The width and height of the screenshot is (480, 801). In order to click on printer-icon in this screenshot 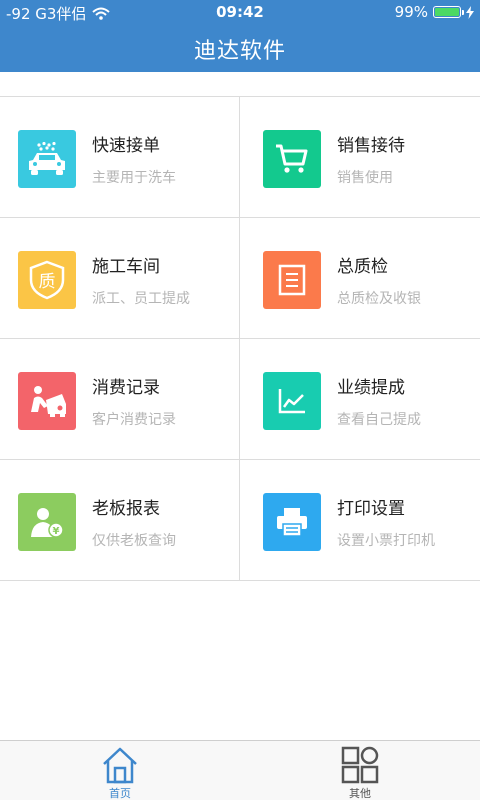, I will do `click(292, 522)`.